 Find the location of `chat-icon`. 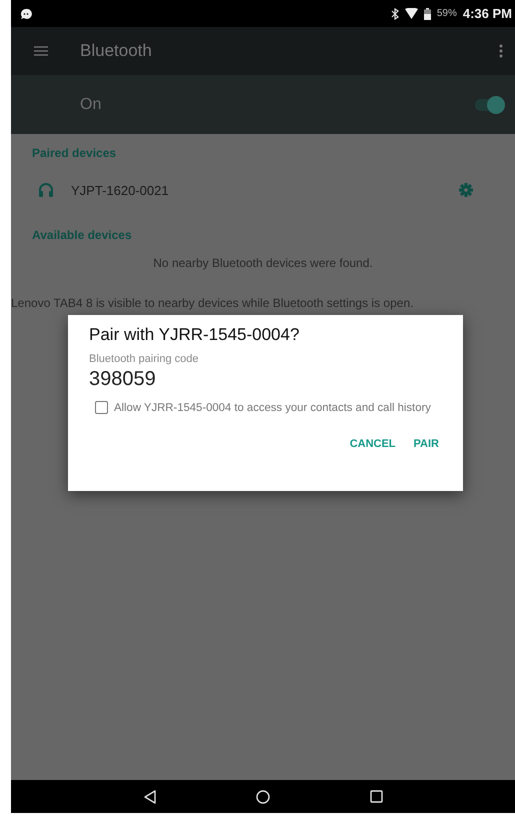

chat-icon is located at coordinates (26, 14).